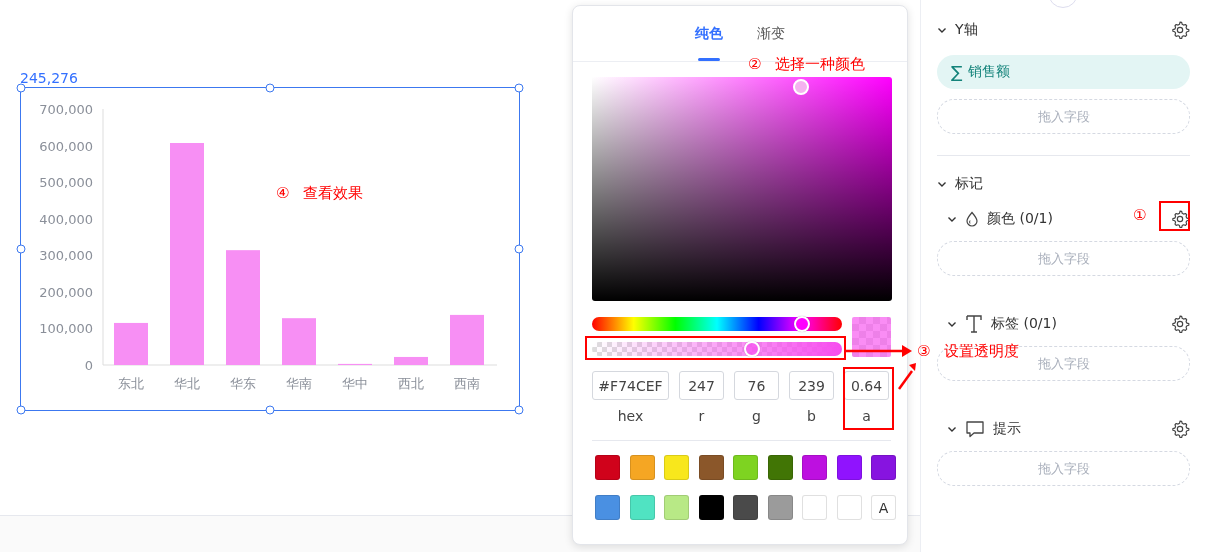 The height and width of the screenshot is (552, 1206). I want to click on mark-title: 提示, so click(1007, 429).